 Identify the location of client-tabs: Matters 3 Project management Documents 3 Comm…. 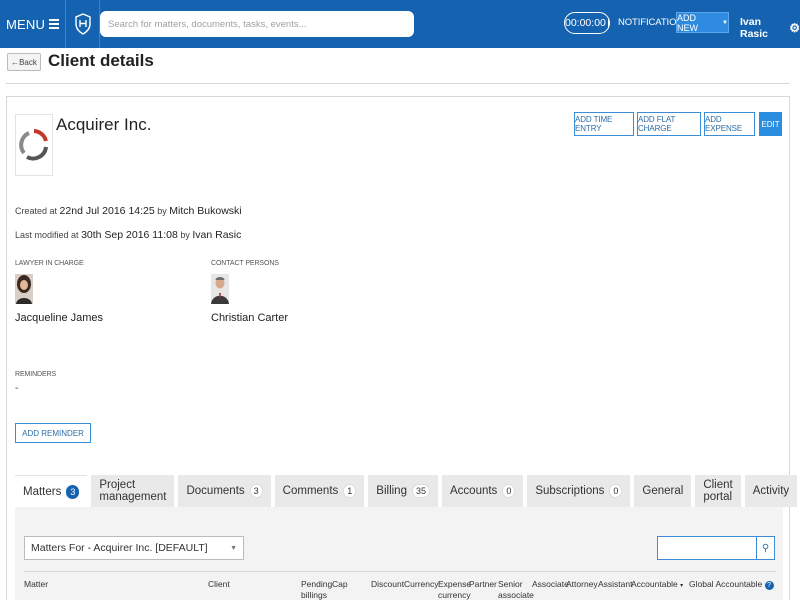
(406, 491).